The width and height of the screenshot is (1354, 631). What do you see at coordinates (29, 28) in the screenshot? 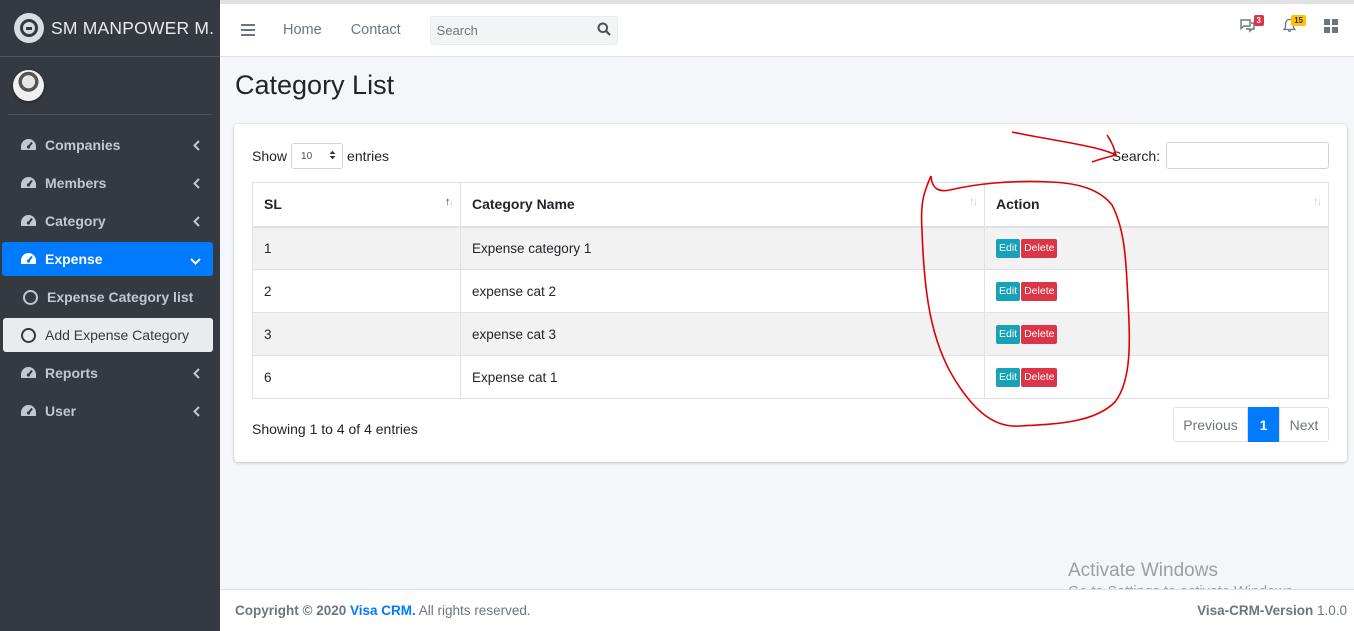
I see `brand-logo-icon` at bounding box center [29, 28].